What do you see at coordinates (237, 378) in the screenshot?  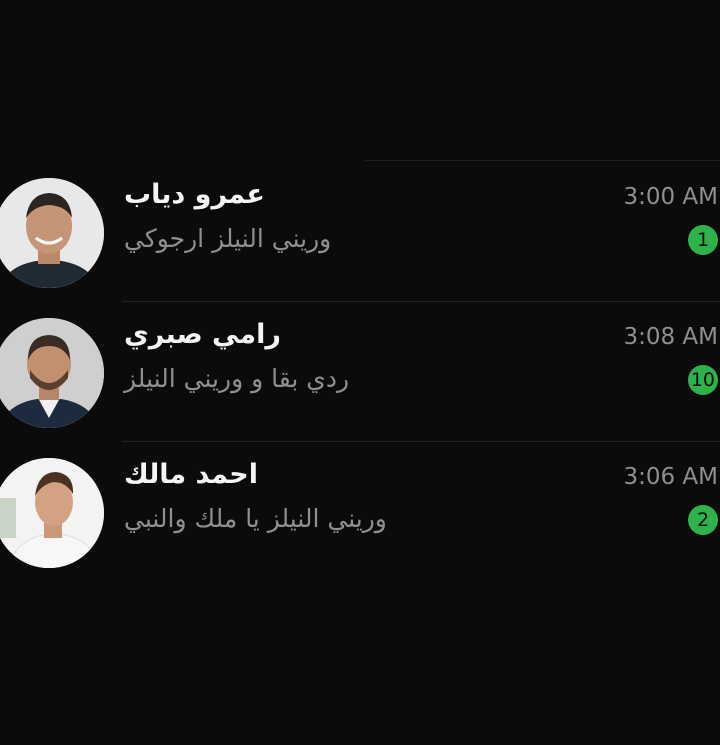 I see `message-preview: ردي بقا و وريني النيلز` at bounding box center [237, 378].